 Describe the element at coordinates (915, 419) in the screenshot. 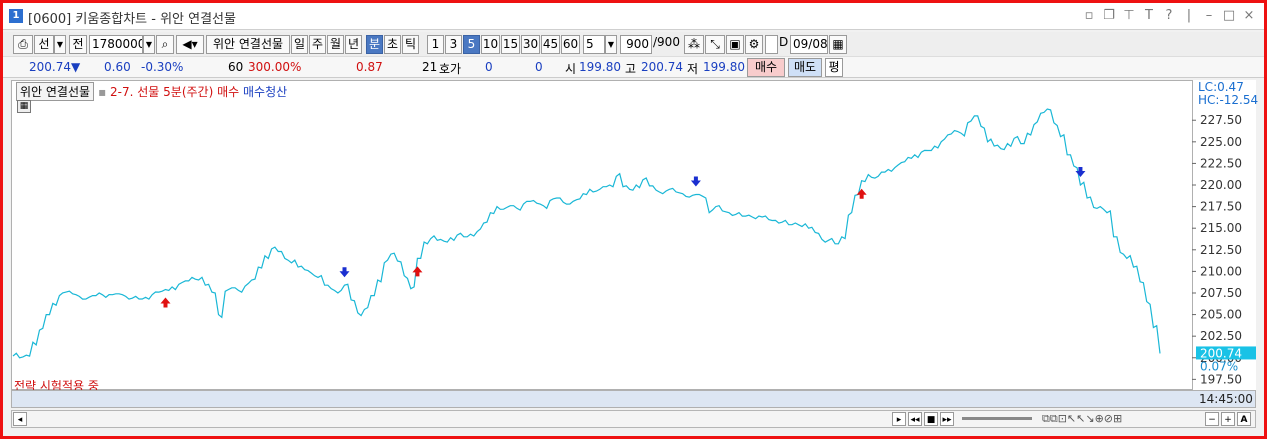

I see `rewind-icon: ◂◂` at that location.